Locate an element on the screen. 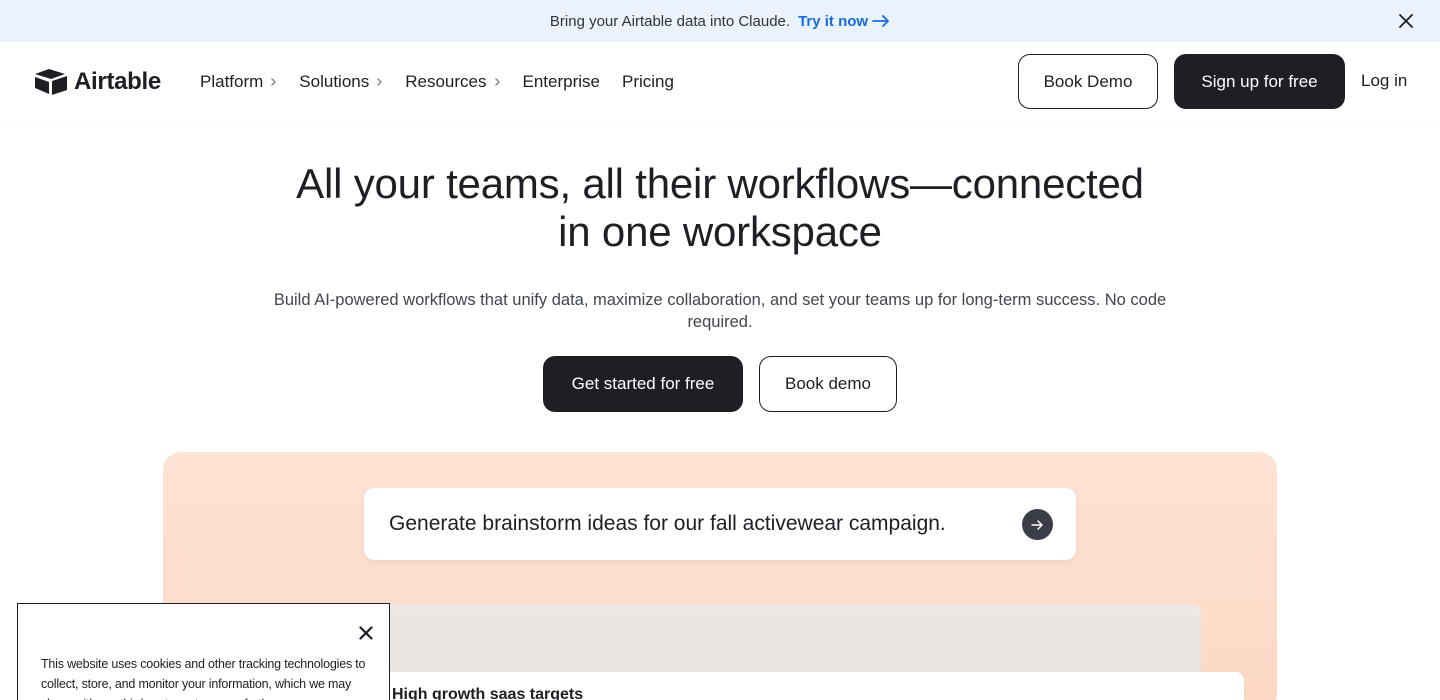  preview-card: High growth saas targets is located at coordinates (811, 686).